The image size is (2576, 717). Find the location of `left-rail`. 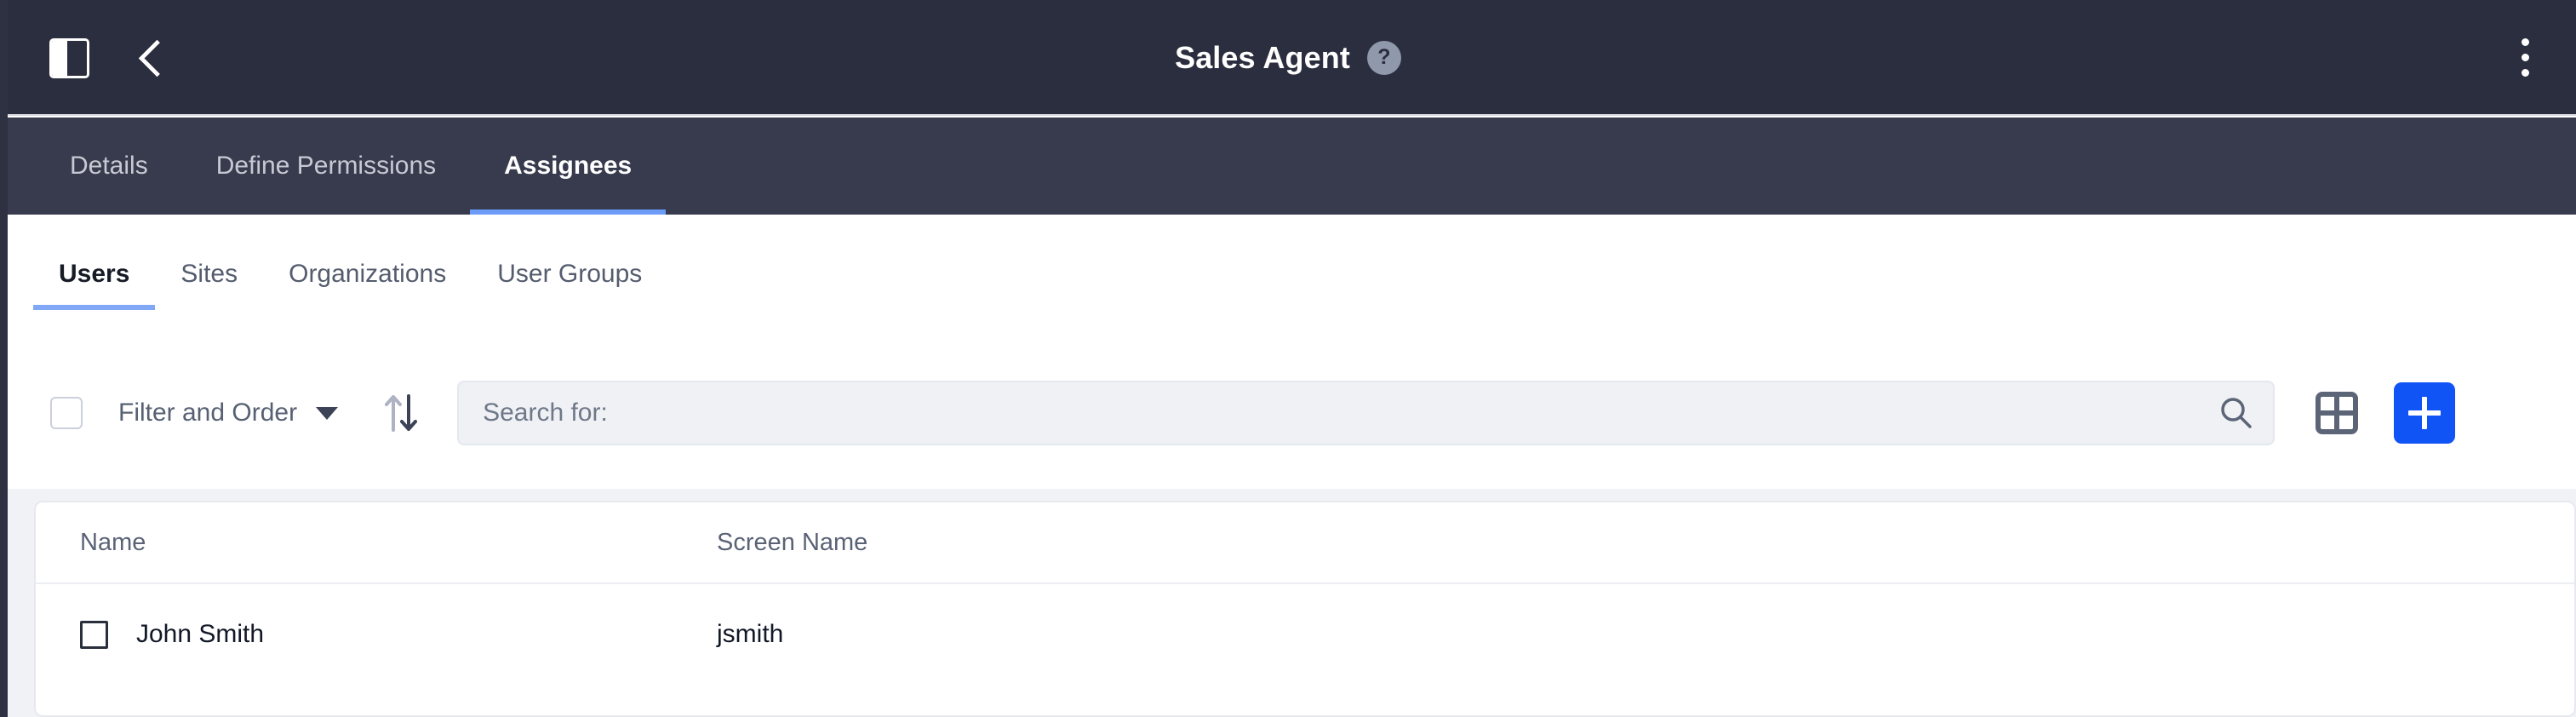

left-rail is located at coordinates (4, 358).